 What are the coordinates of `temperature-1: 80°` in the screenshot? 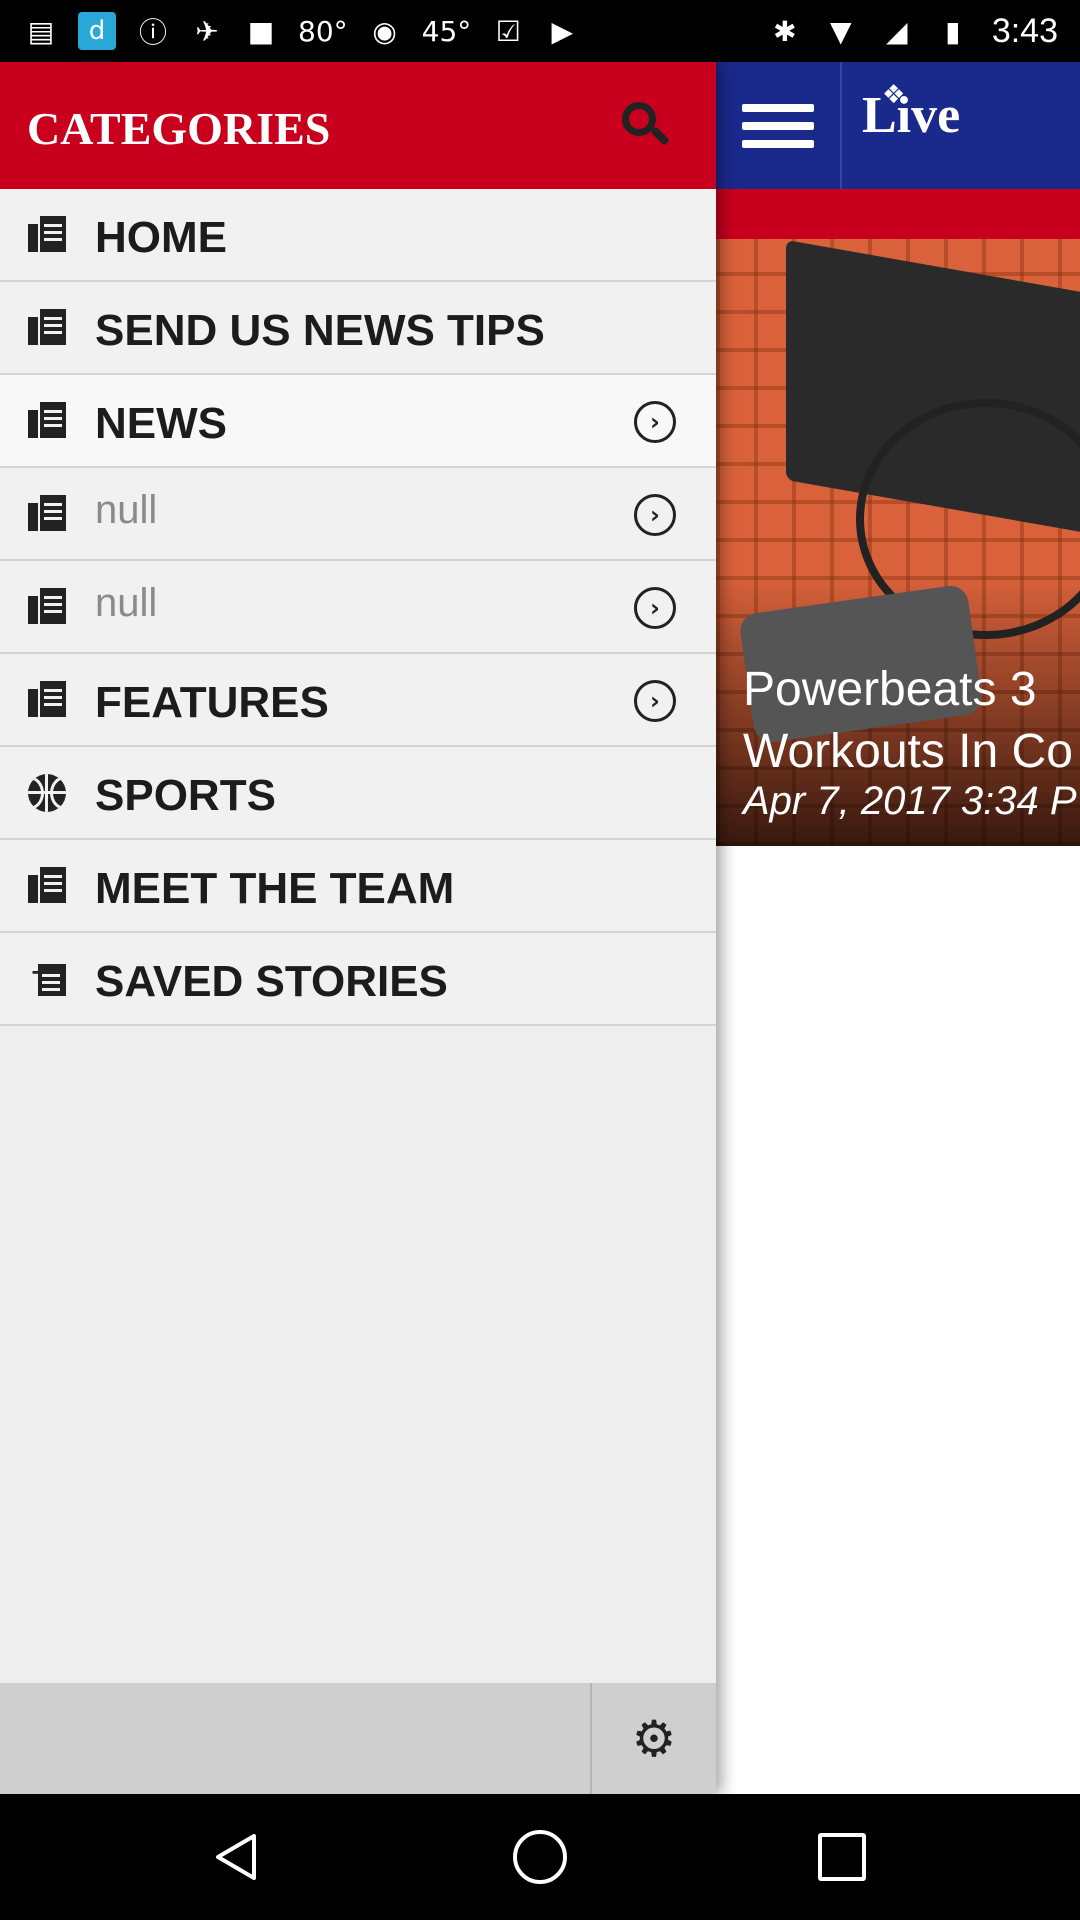 It's located at (323, 31).